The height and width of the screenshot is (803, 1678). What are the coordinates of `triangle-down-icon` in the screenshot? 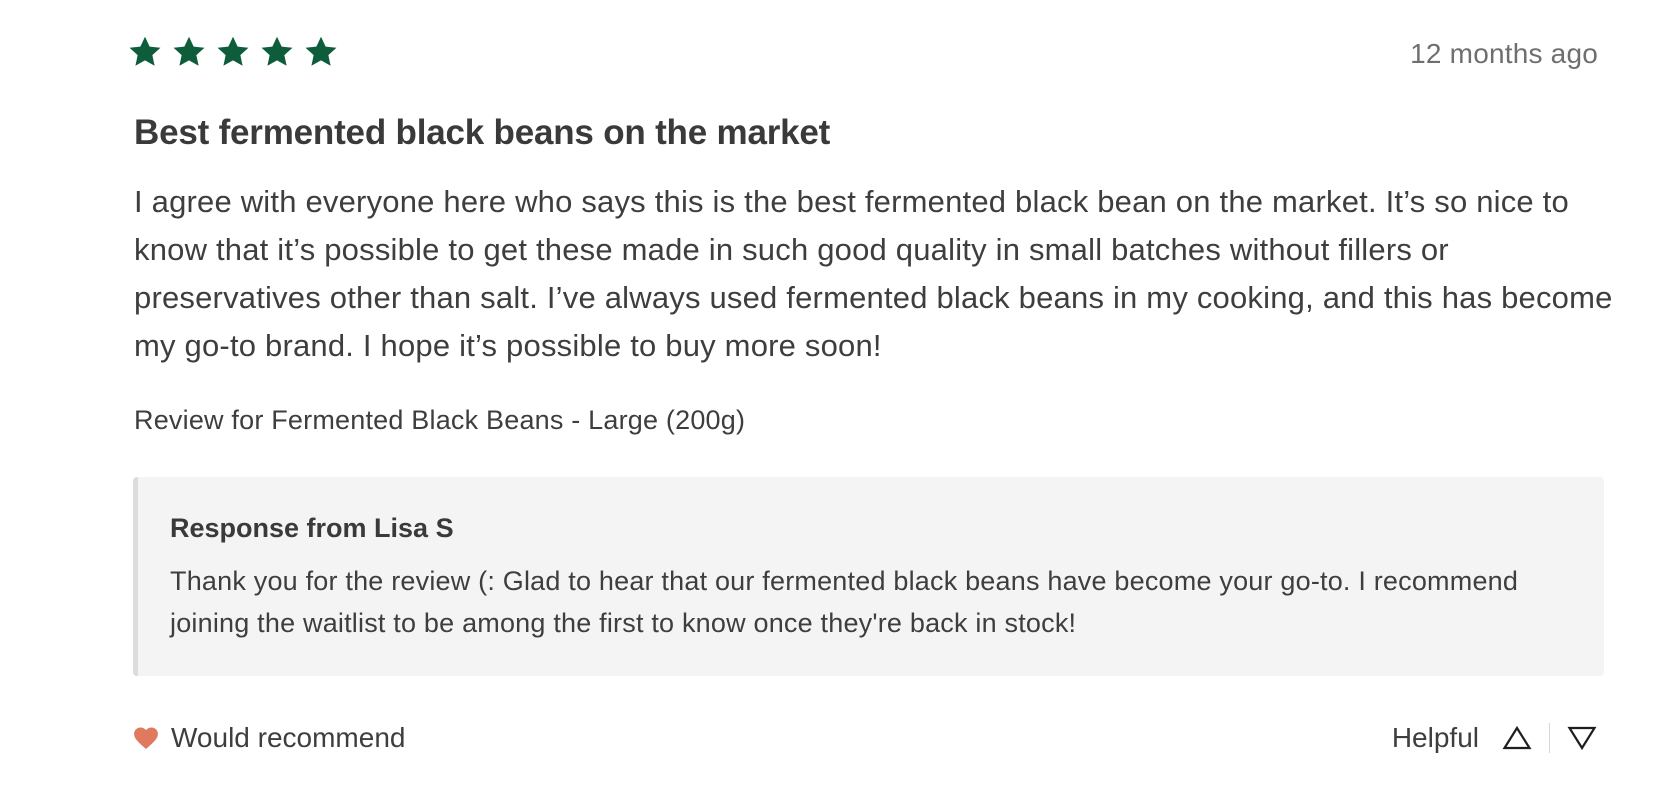 It's located at (1582, 738).